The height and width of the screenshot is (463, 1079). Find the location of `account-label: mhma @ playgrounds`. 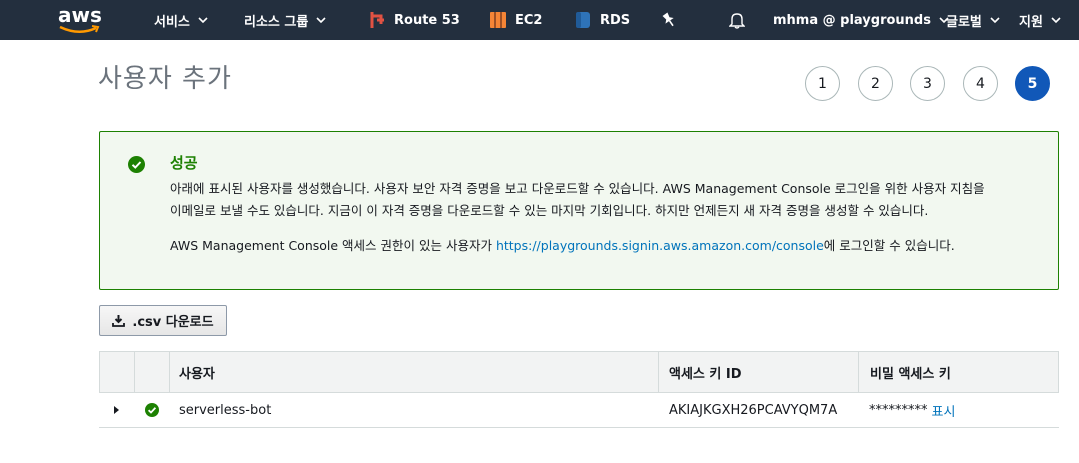

account-label: mhma @ playgrounds is located at coordinates (852, 20).